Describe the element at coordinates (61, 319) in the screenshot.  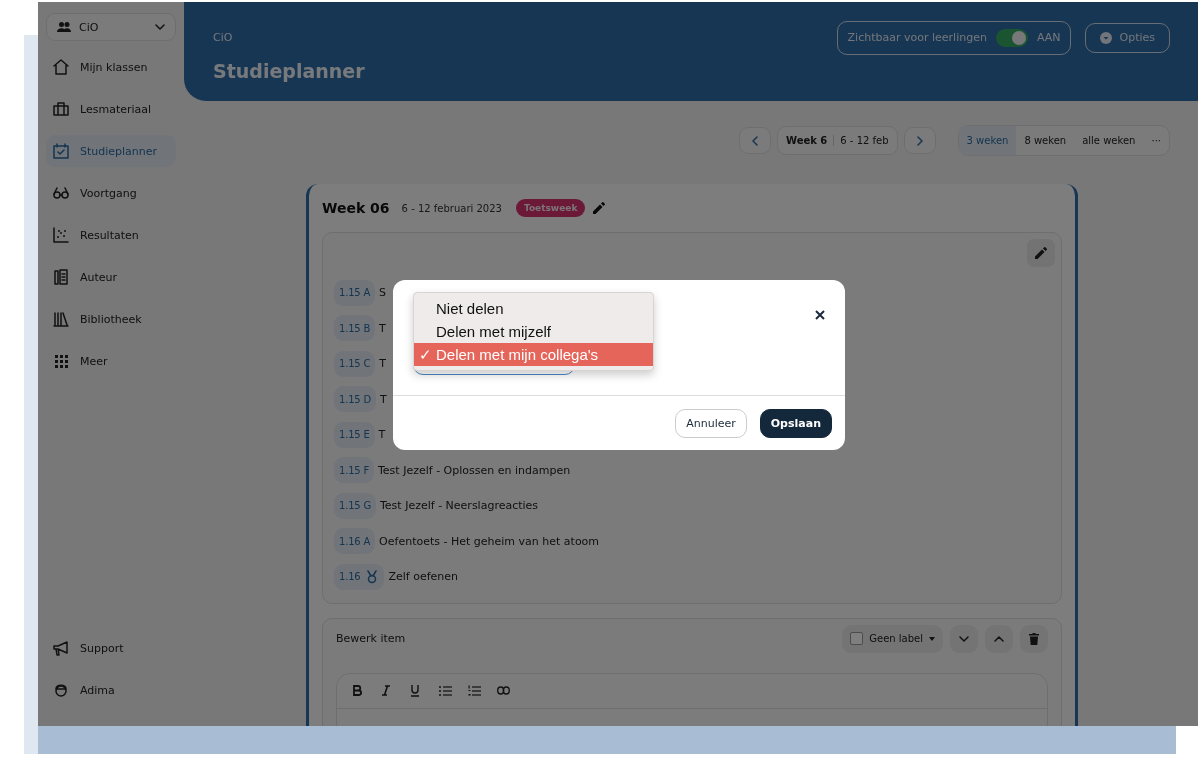
I see `books-icon` at that location.